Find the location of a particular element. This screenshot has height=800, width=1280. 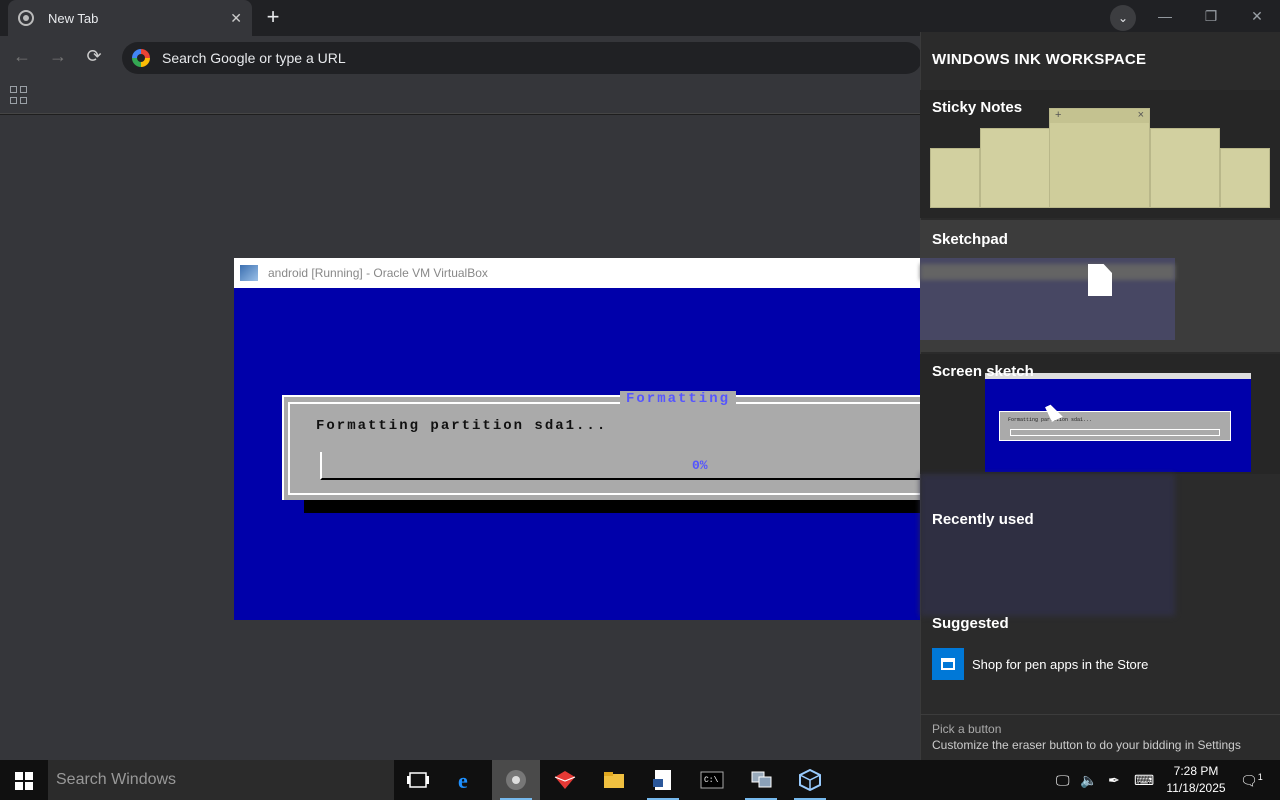

sketchpad-preview is located at coordinates (1047, 299).